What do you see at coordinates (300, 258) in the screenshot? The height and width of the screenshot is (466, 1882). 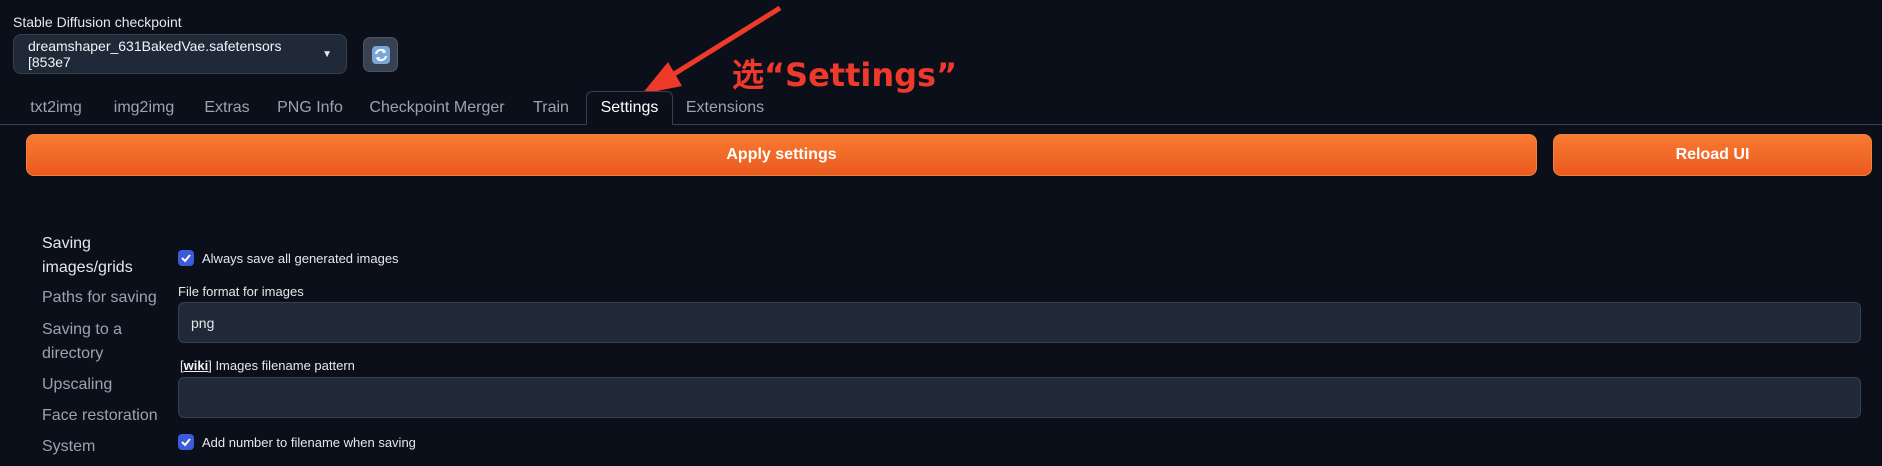 I see `always-save-label: Always save all generated images` at bounding box center [300, 258].